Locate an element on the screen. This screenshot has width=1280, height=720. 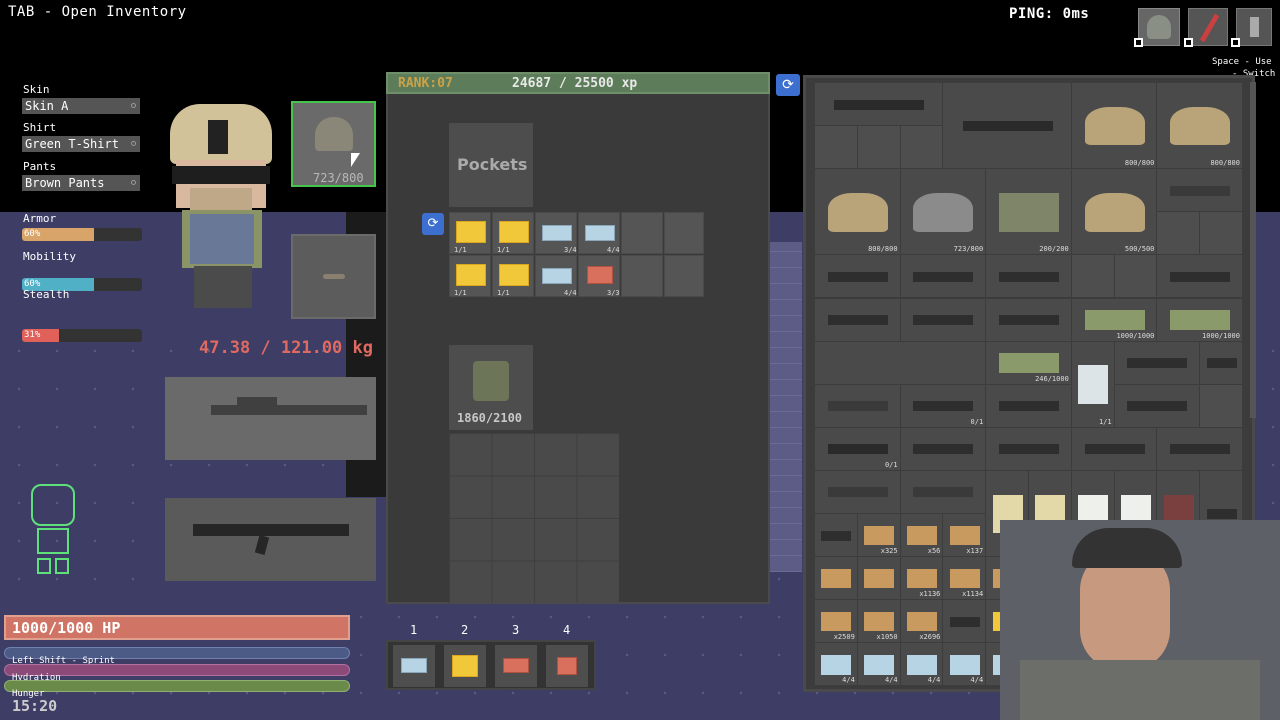
stash-scrollbar is located at coordinates (1253, 250).